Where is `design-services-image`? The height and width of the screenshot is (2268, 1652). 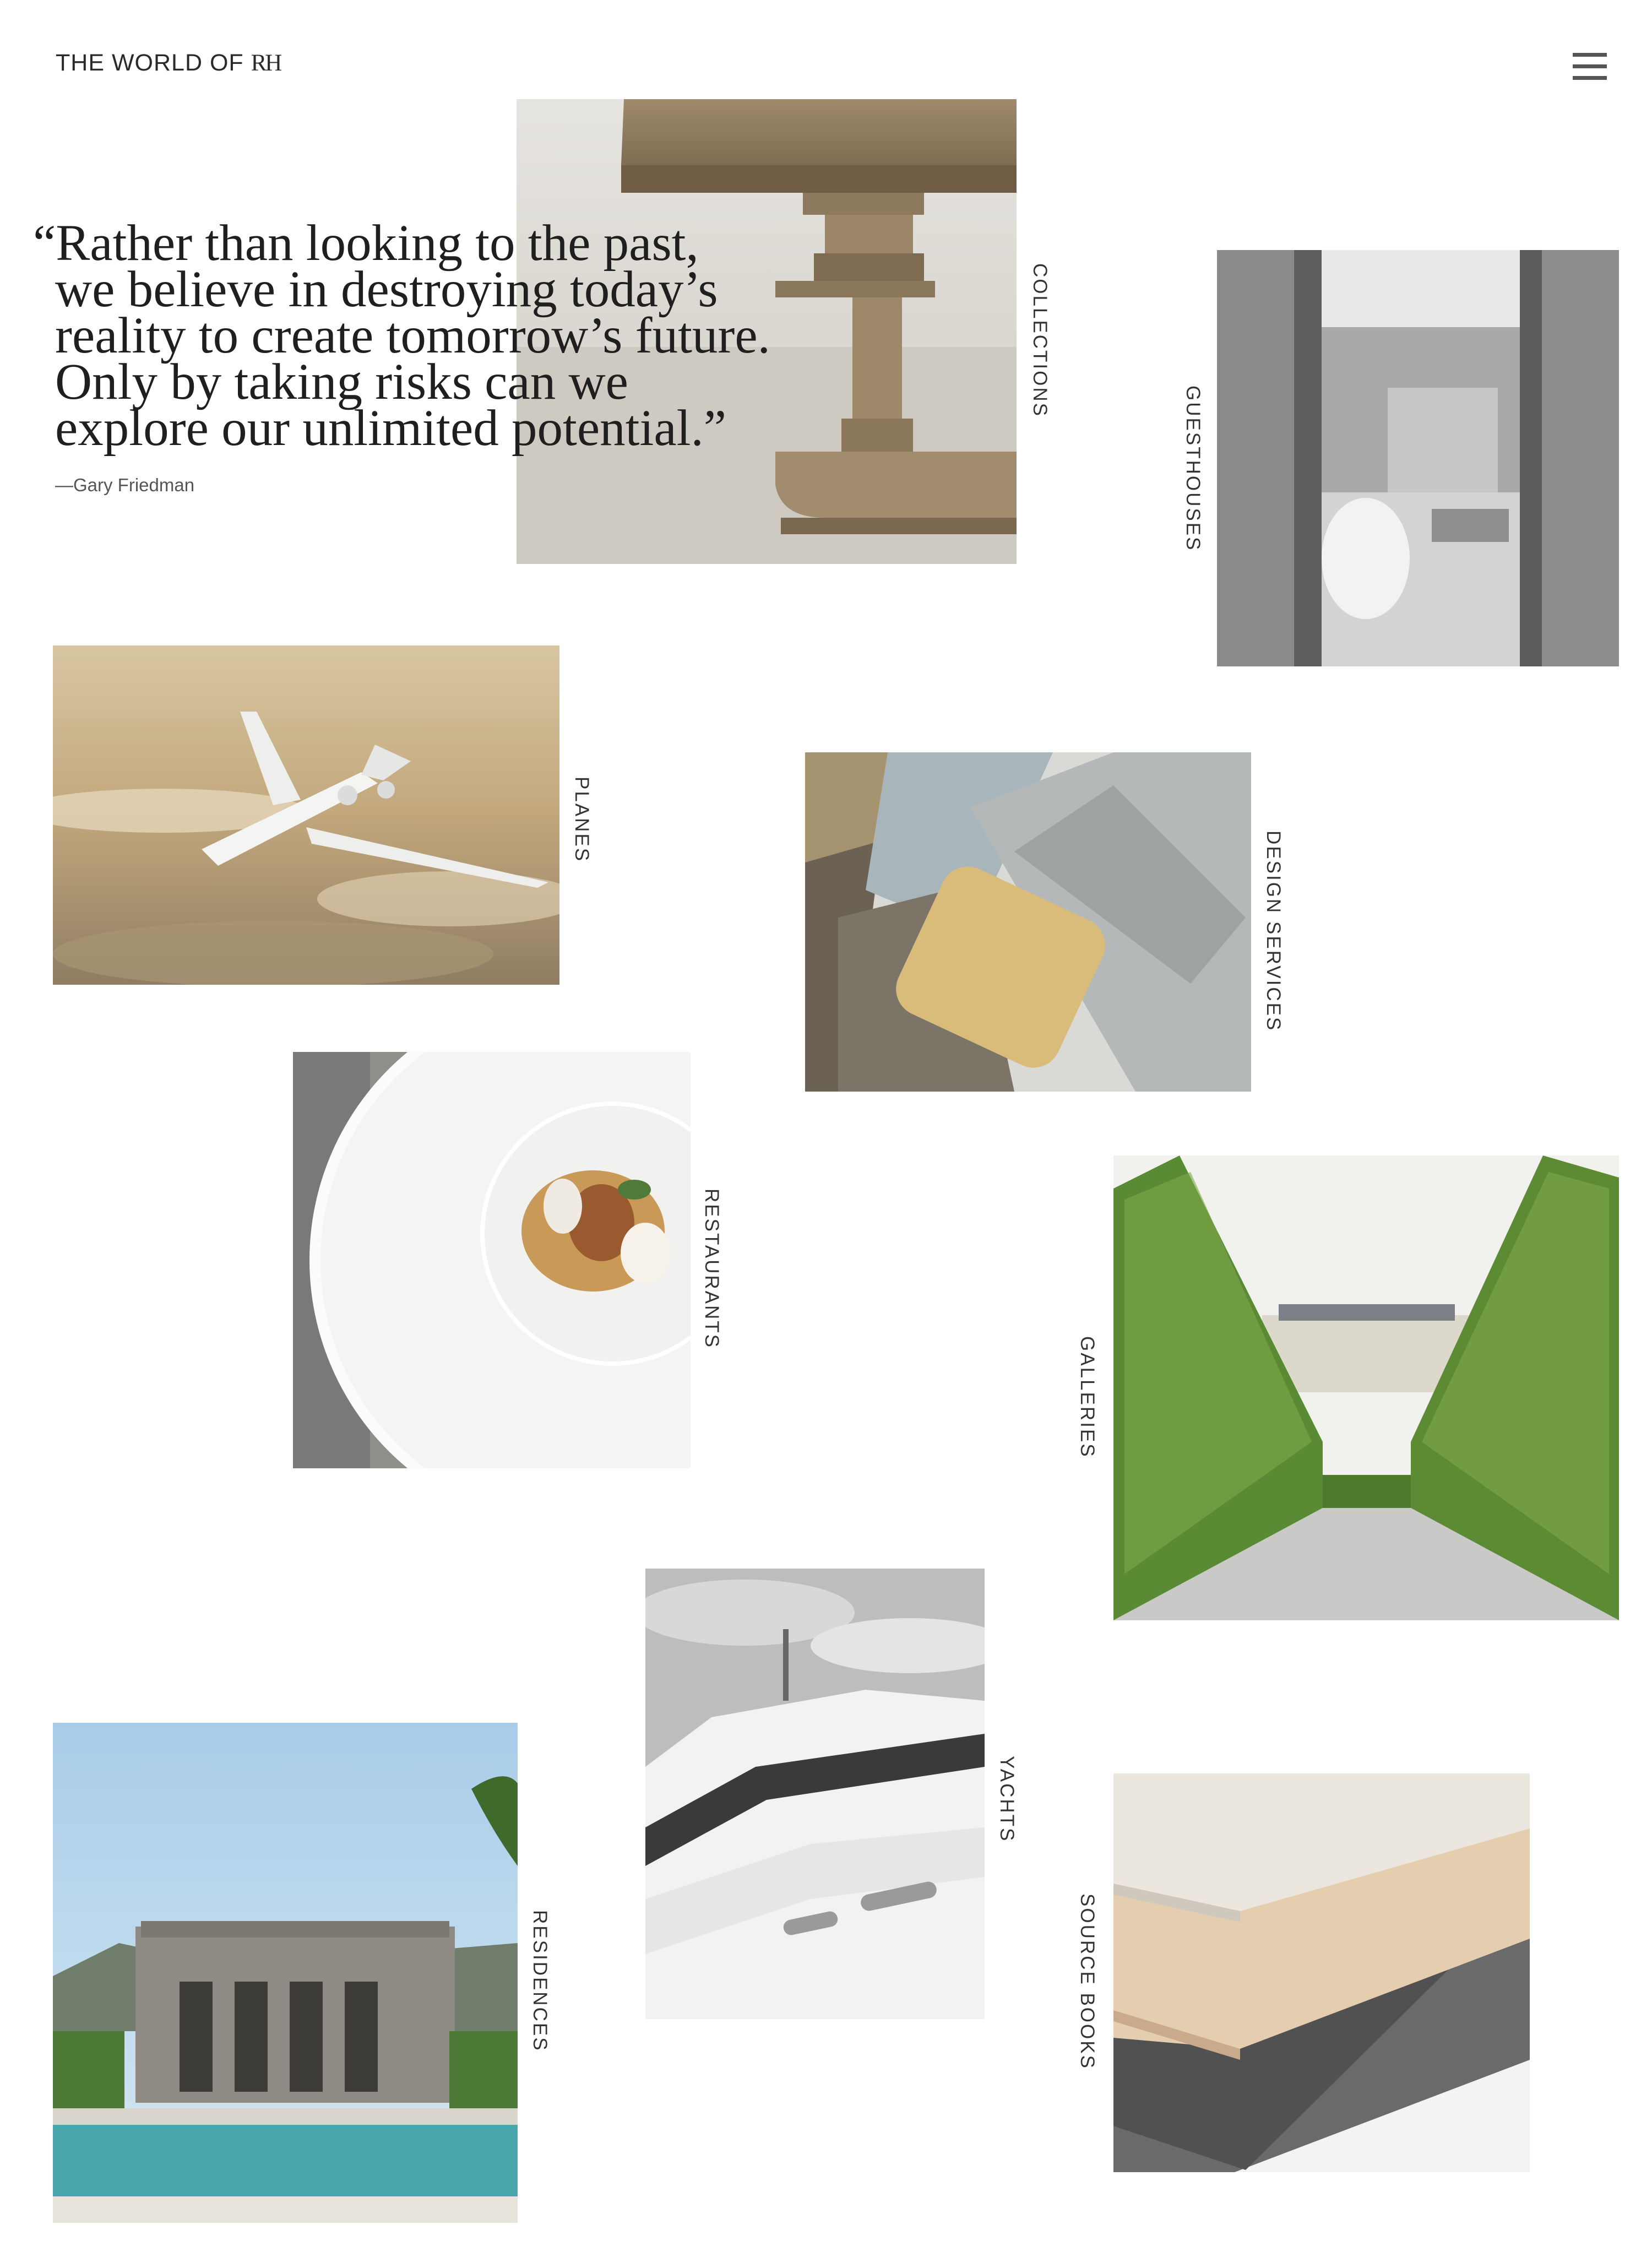 design-services-image is located at coordinates (1028, 922).